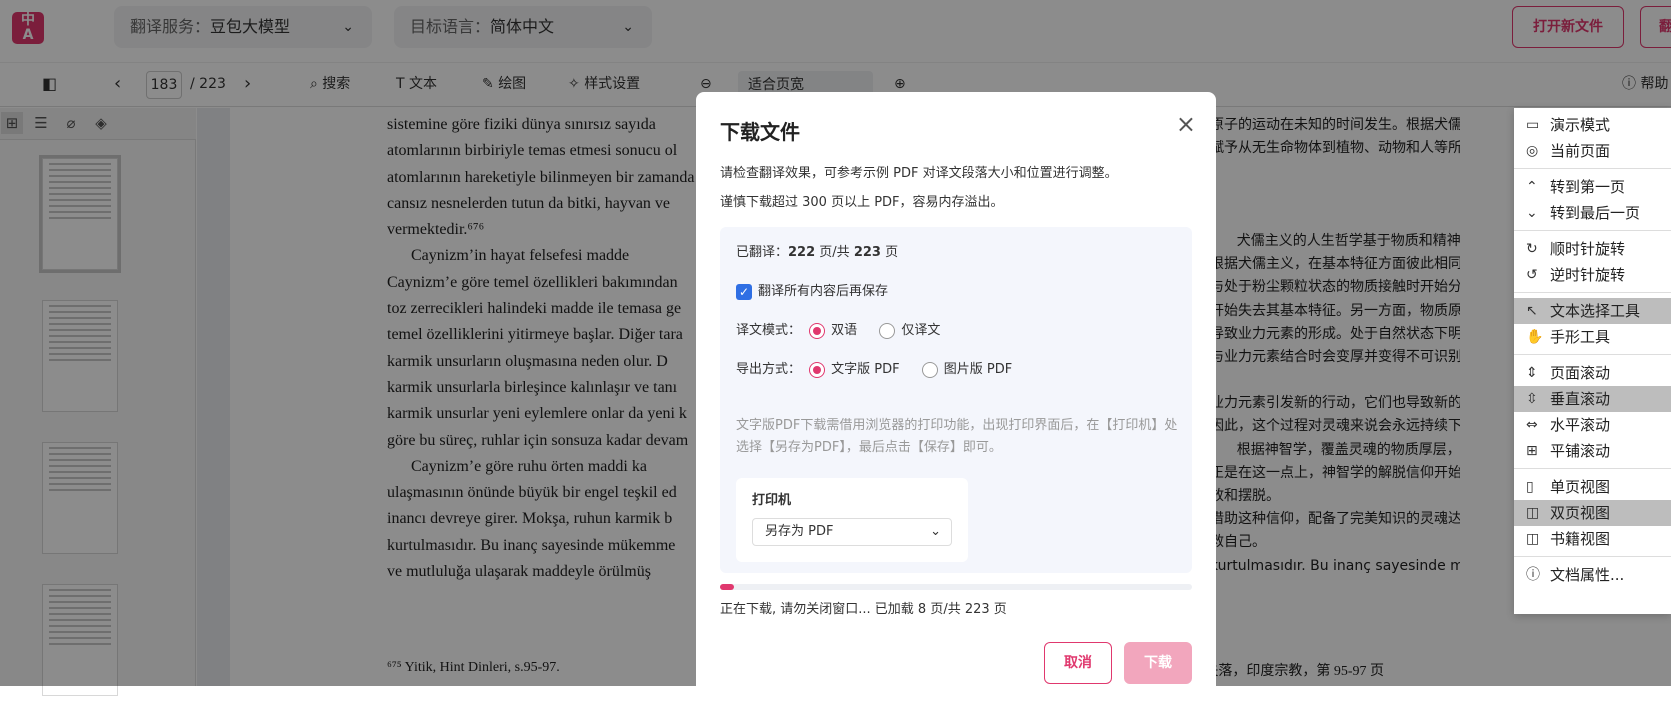 This screenshot has height=702, width=1671. What do you see at coordinates (744, 291) in the screenshot?
I see `checkbox-checked-icon: ✓` at bounding box center [744, 291].